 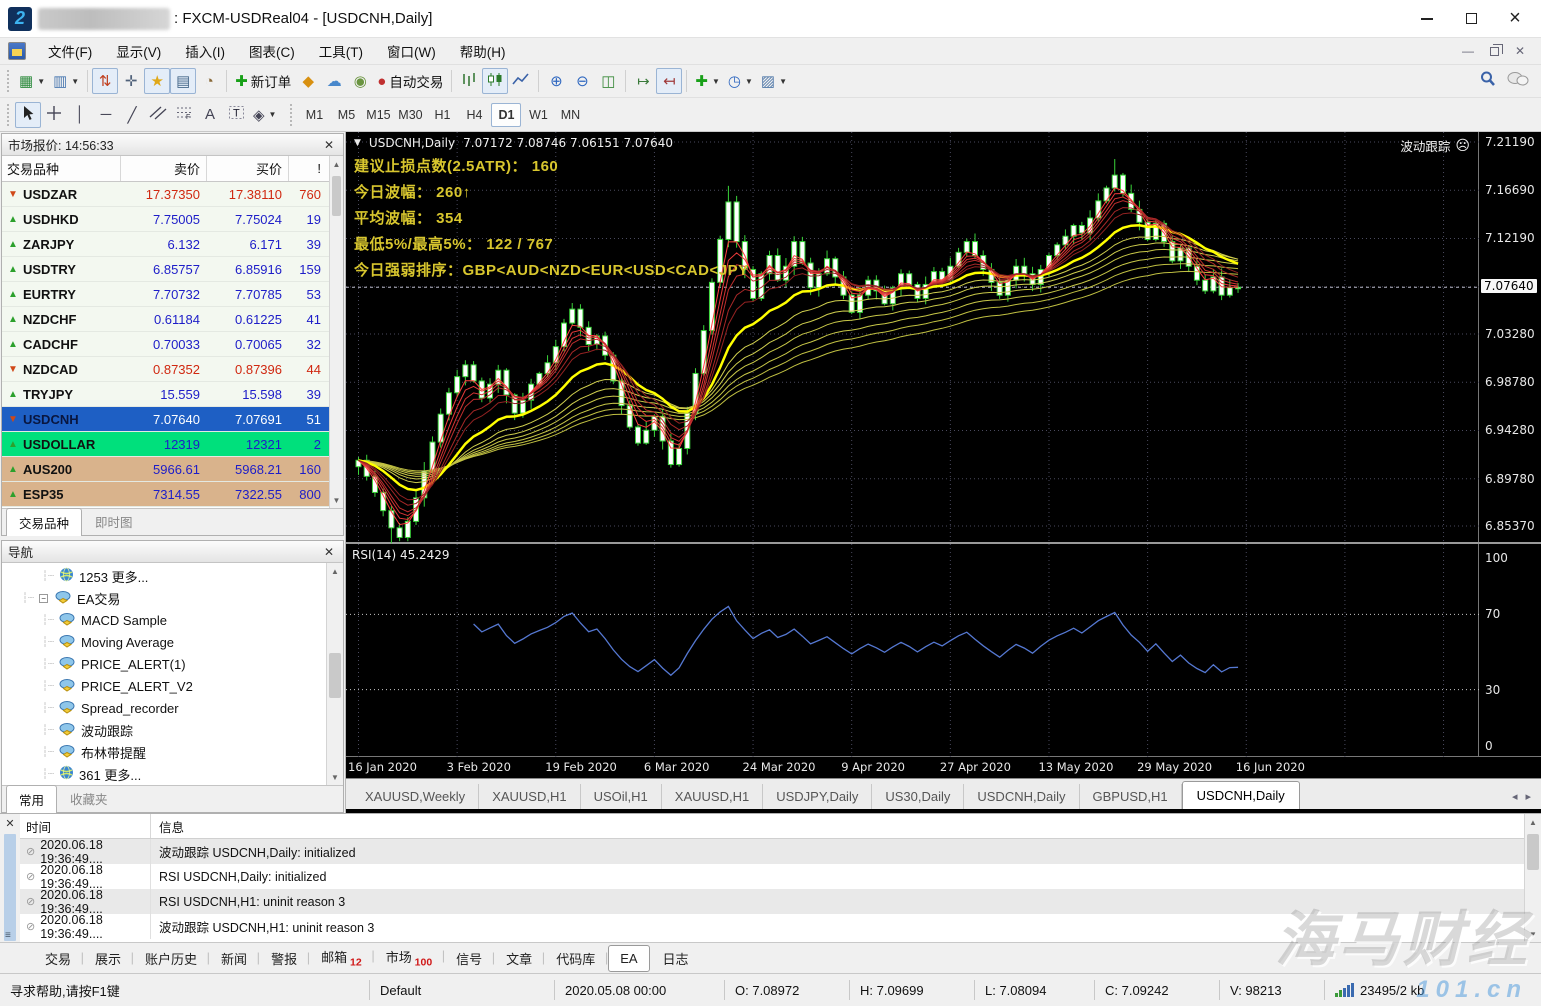 I want to click on menu-窗口(W): 窗口(W), so click(x=411, y=51).